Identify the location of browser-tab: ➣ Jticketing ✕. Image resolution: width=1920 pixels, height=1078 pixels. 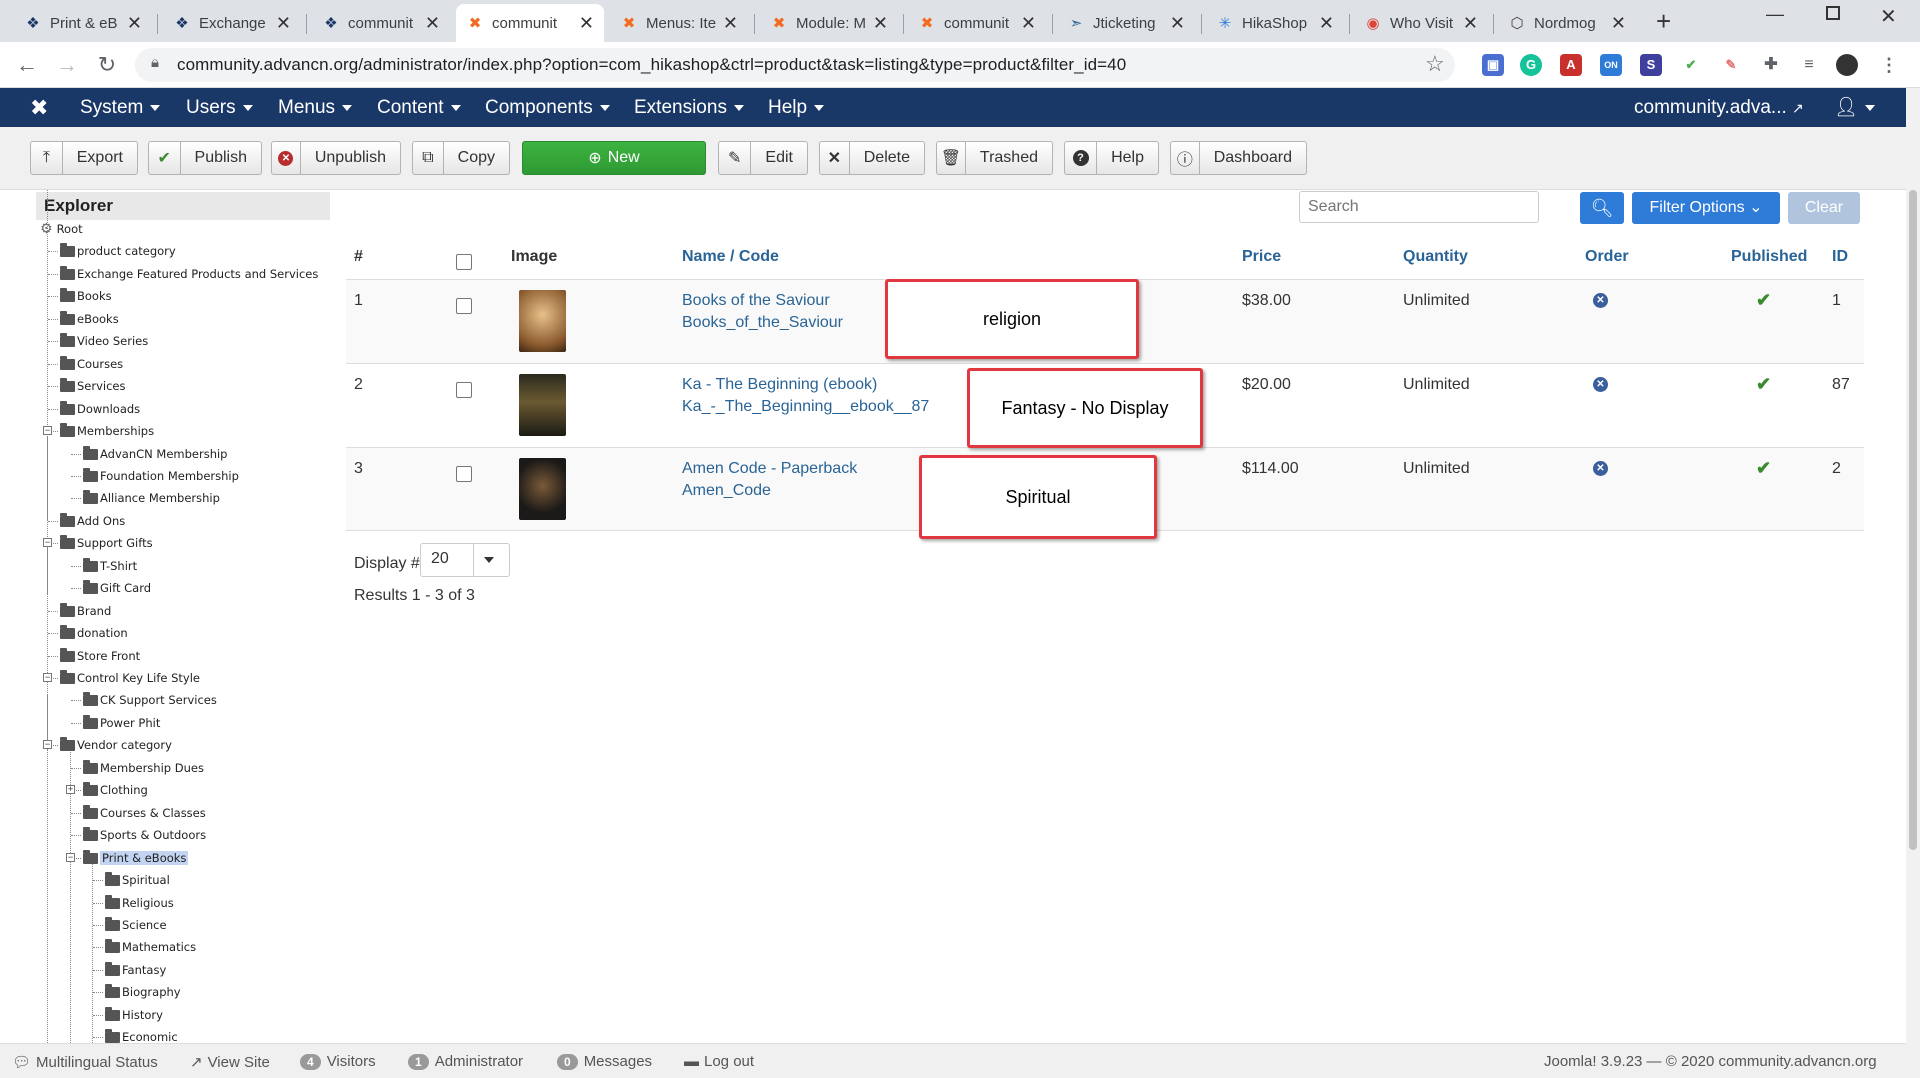
(1126, 23).